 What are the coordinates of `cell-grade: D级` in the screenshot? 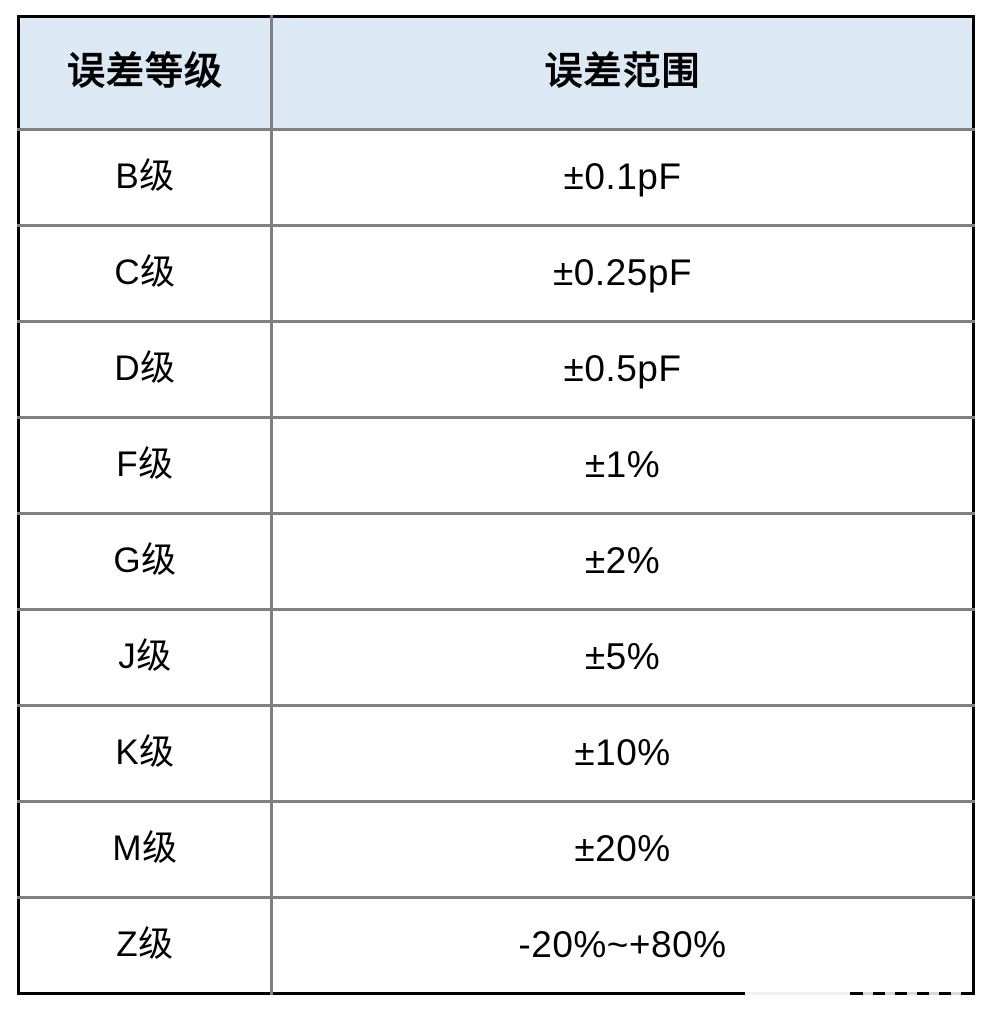 It's located at (145, 370).